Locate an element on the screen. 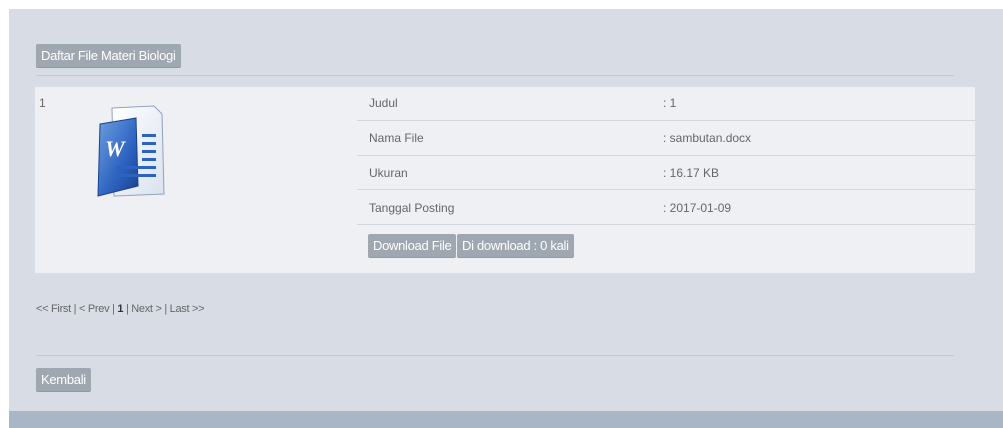  footer-bar is located at coordinates (506, 419).